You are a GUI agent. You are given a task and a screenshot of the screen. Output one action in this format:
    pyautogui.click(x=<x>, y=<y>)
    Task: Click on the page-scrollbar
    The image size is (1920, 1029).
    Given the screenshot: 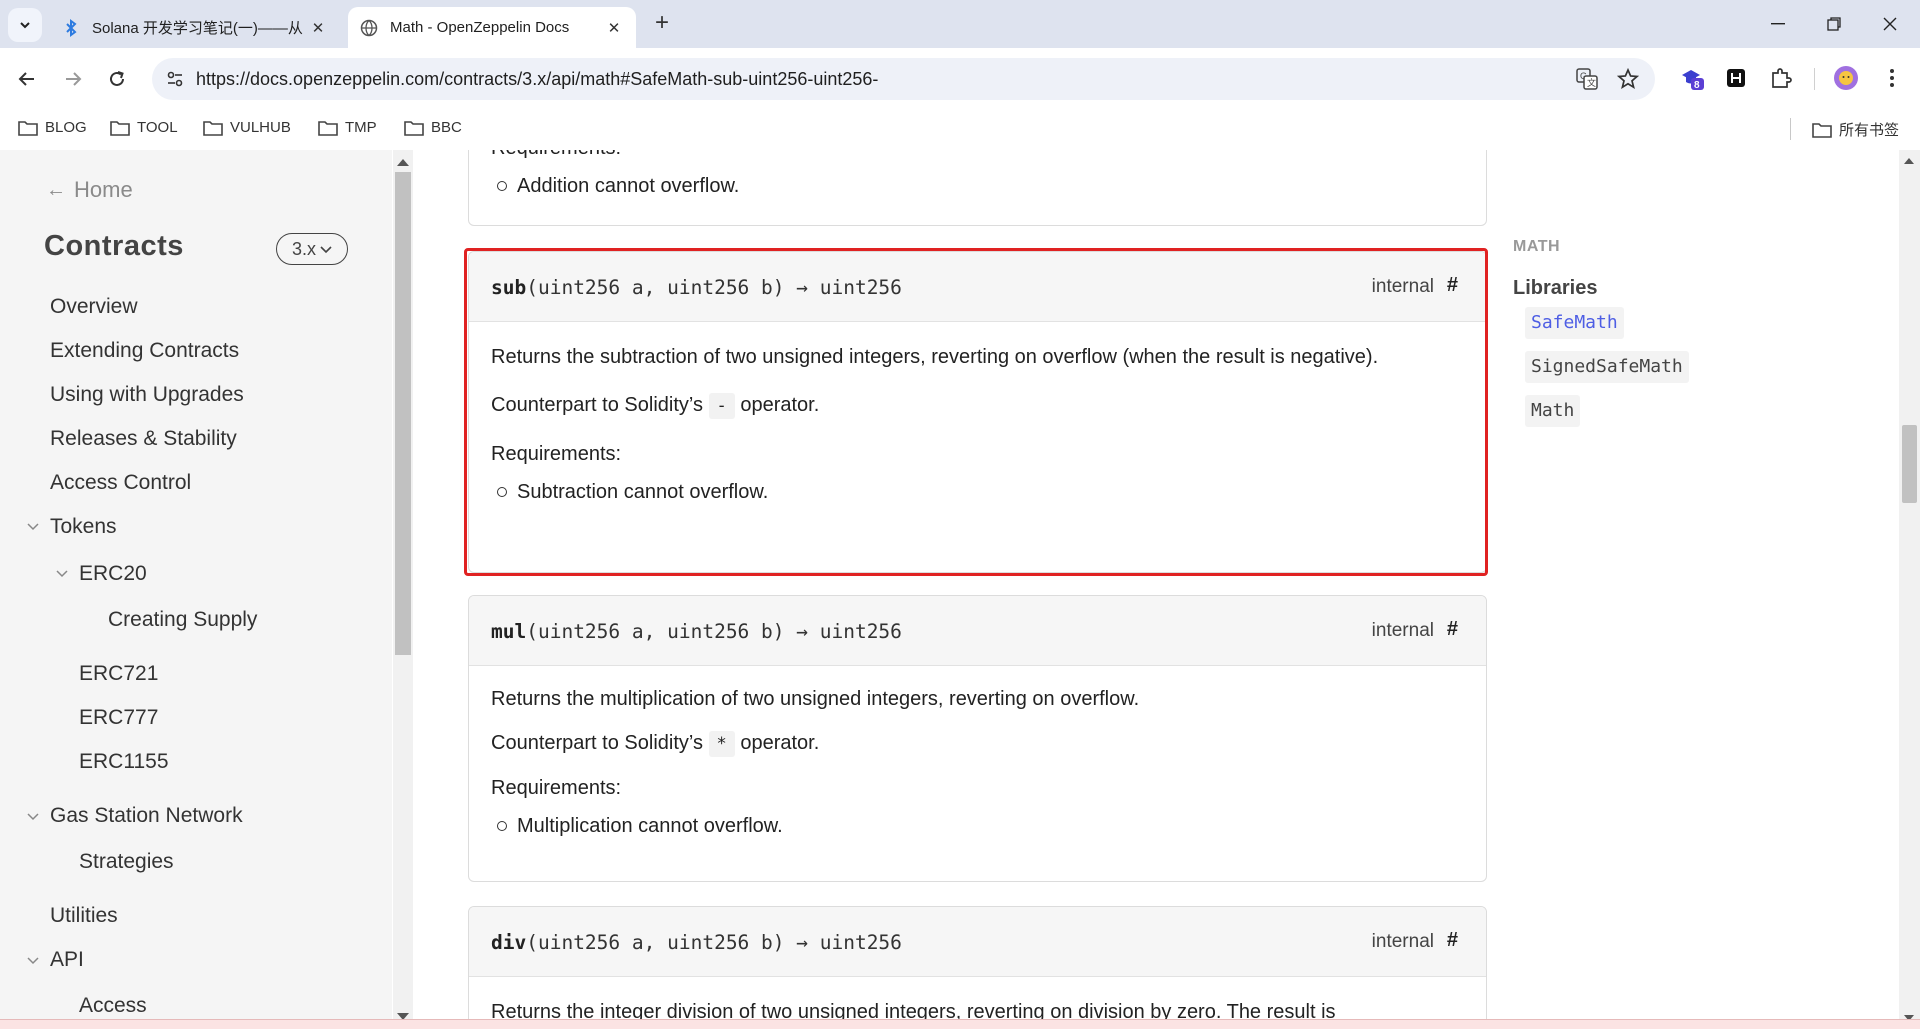 What is the action you would take?
    pyautogui.click(x=1909, y=589)
    